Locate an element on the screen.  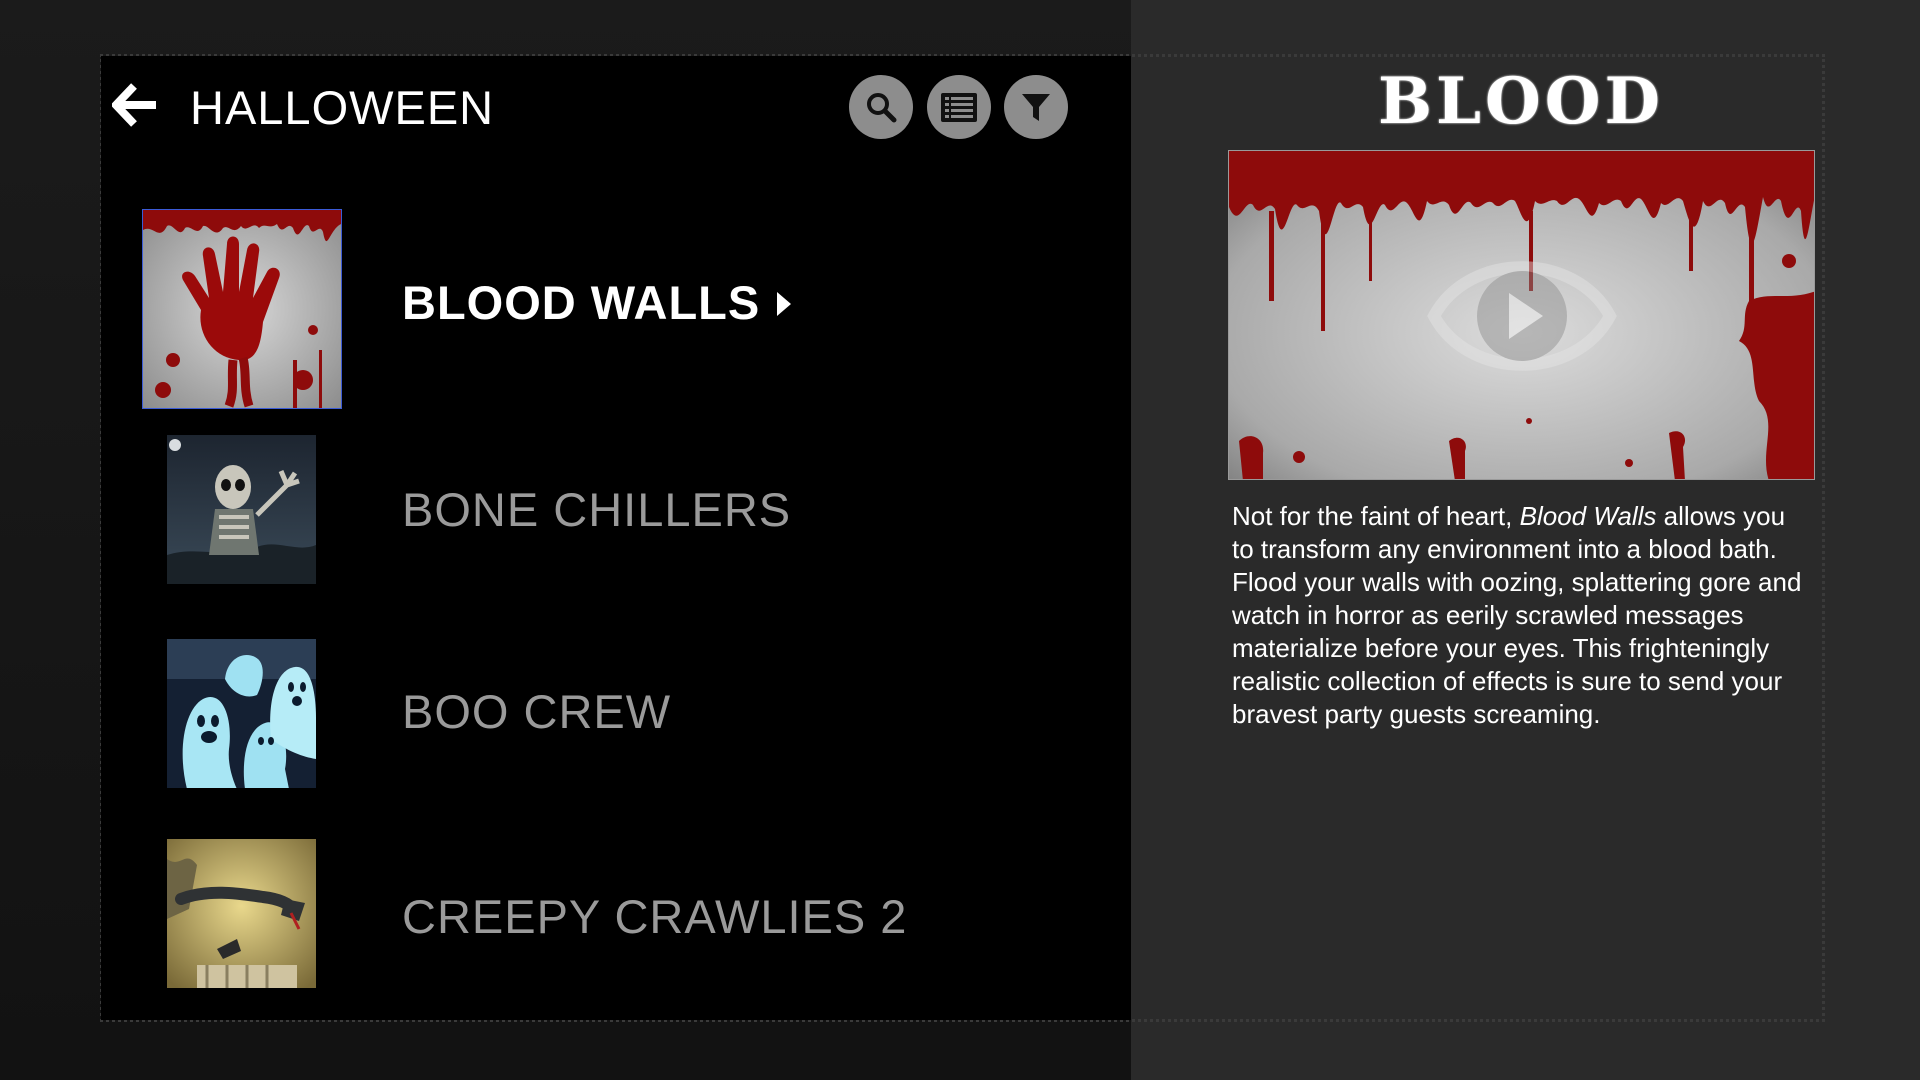
list-icon is located at coordinates (959, 107).